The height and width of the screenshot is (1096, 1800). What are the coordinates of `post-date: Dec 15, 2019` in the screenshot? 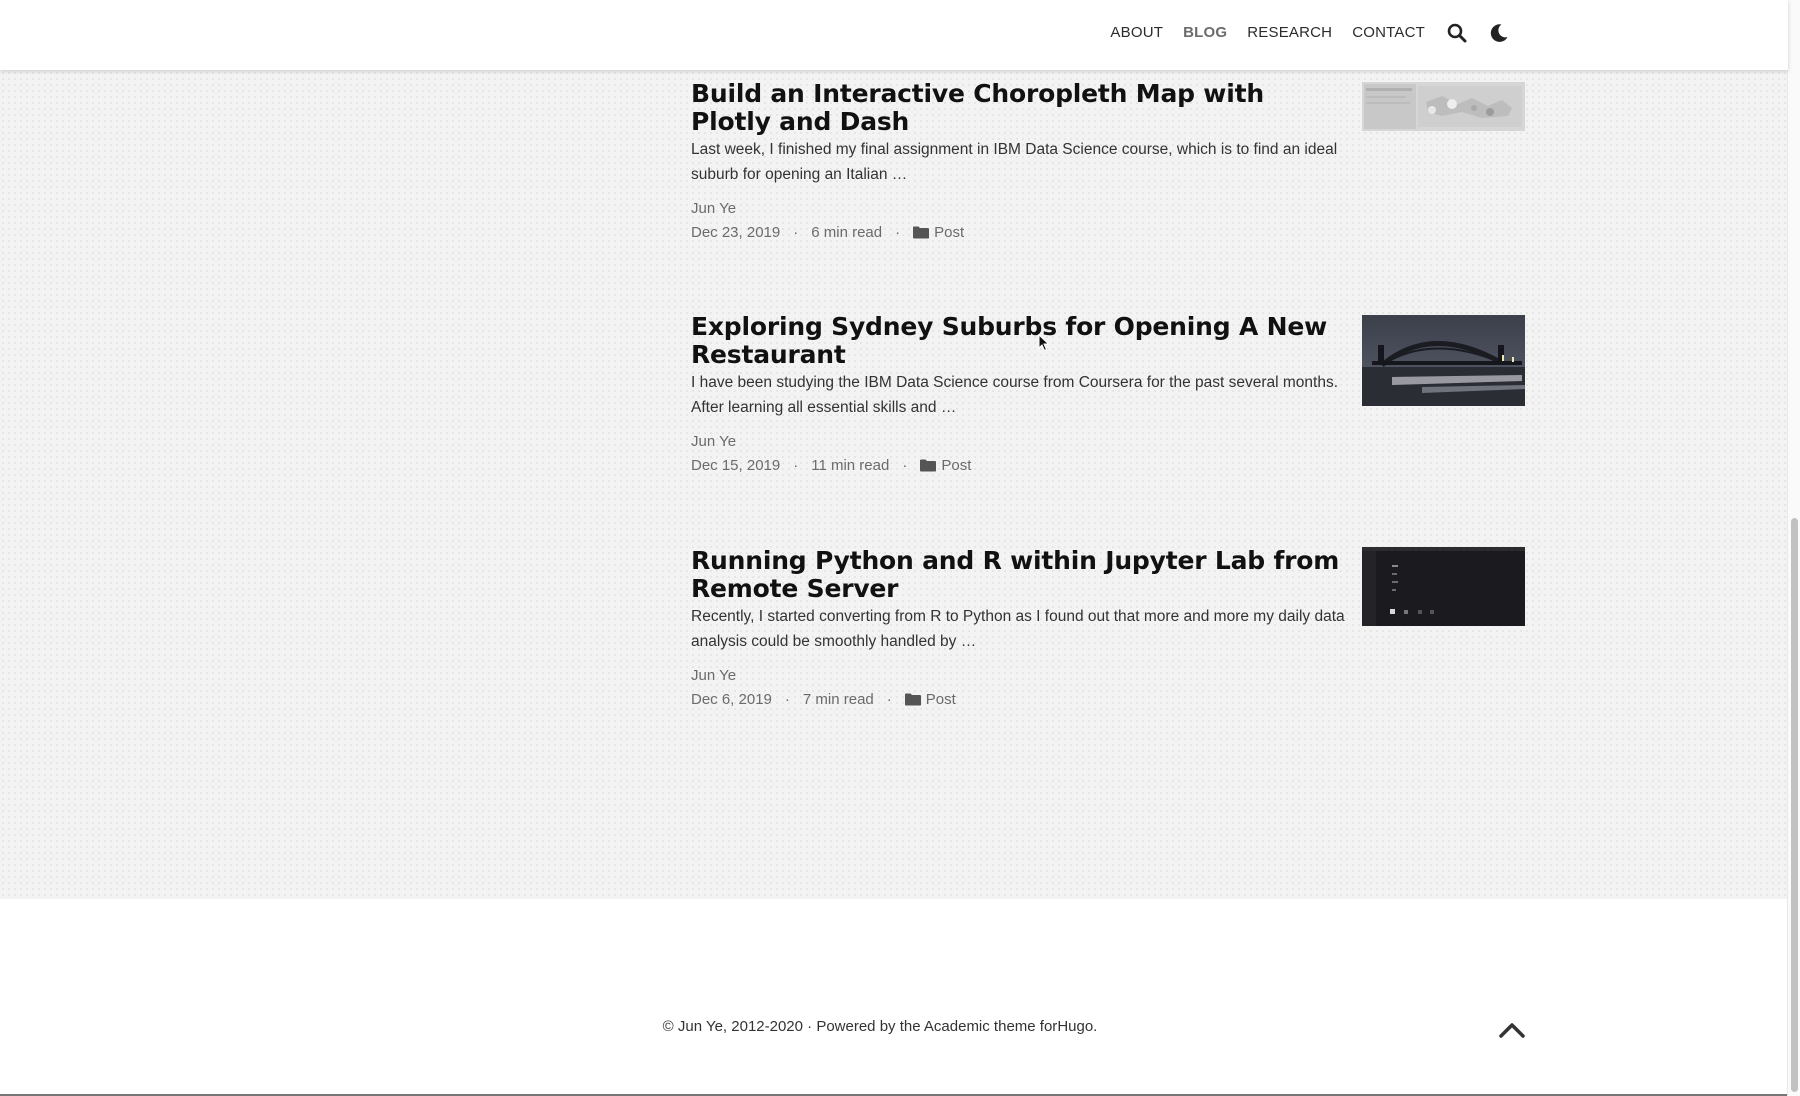 It's located at (736, 465).